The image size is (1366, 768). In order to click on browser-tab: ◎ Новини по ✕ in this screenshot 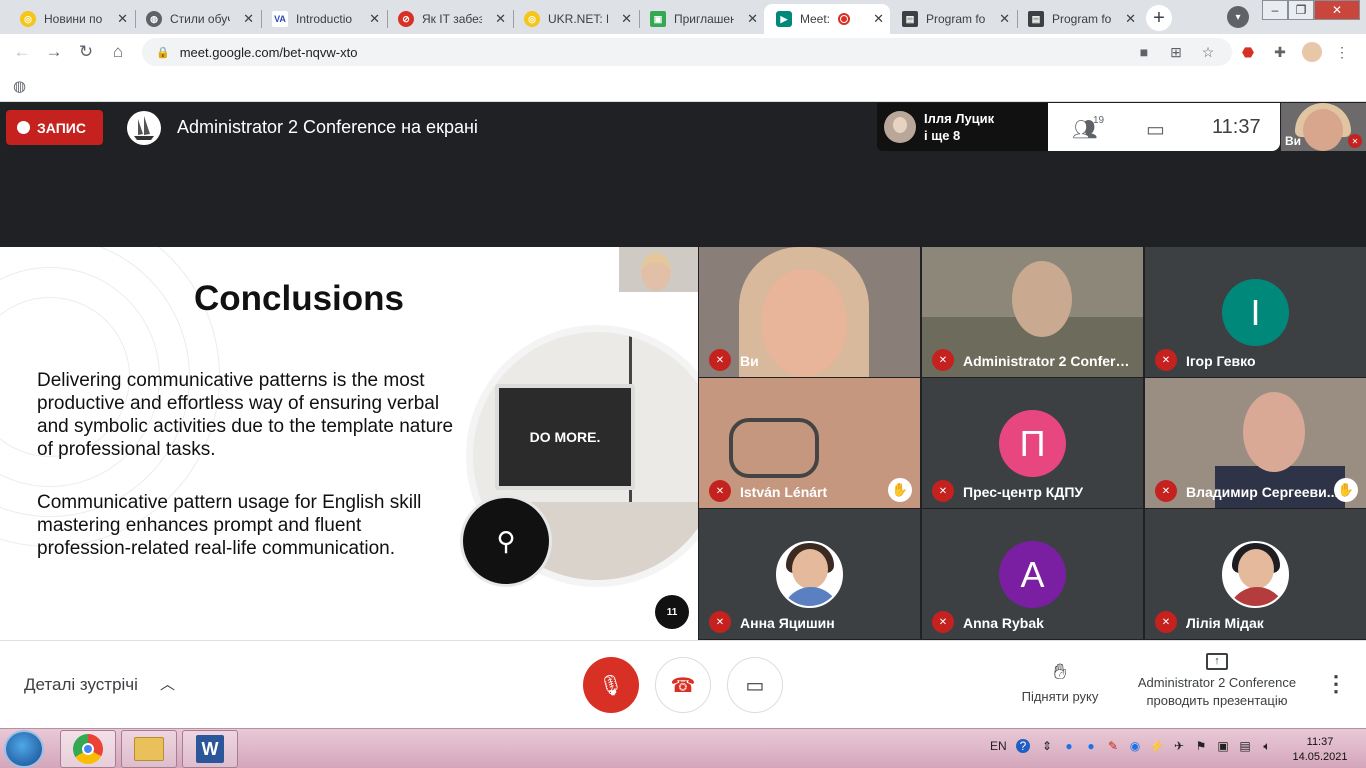, I will do `click(71, 19)`.